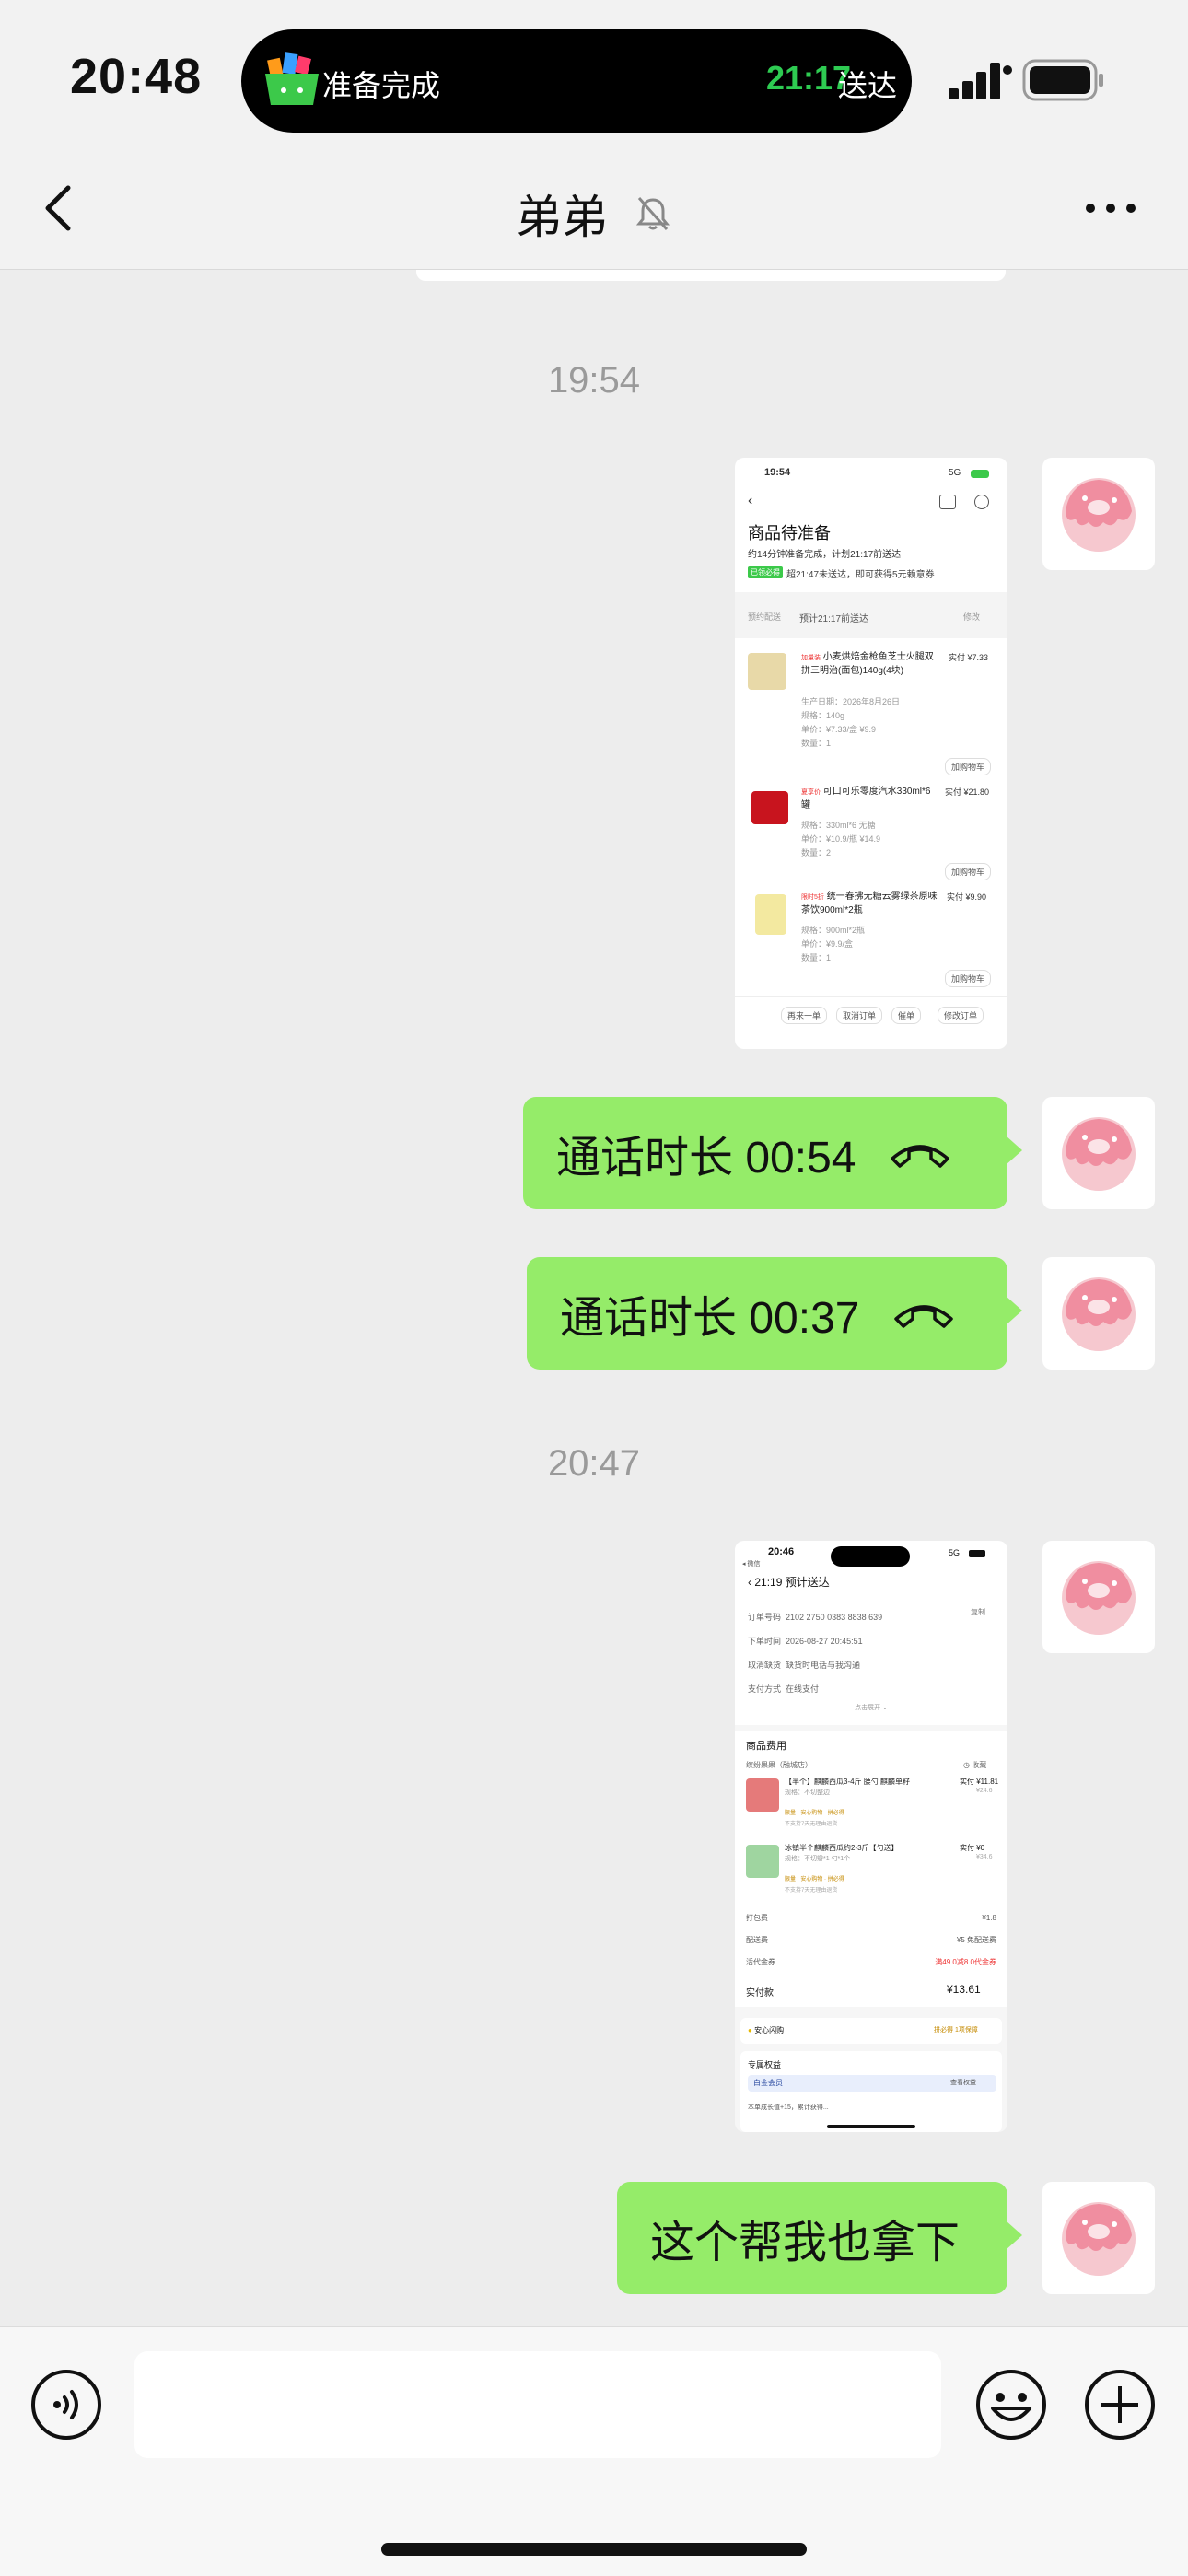  I want to click on island-eta-label: 送达, so click(868, 85).